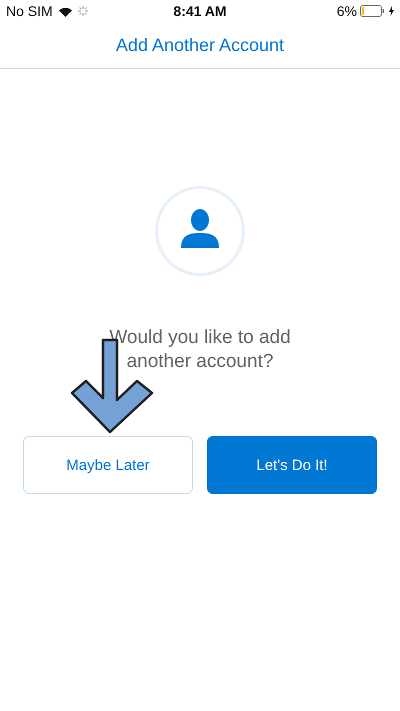 This screenshot has height=711, width=400. What do you see at coordinates (200, 231) in the screenshot?
I see `avatar-icon` at bounding box center [200, 231].